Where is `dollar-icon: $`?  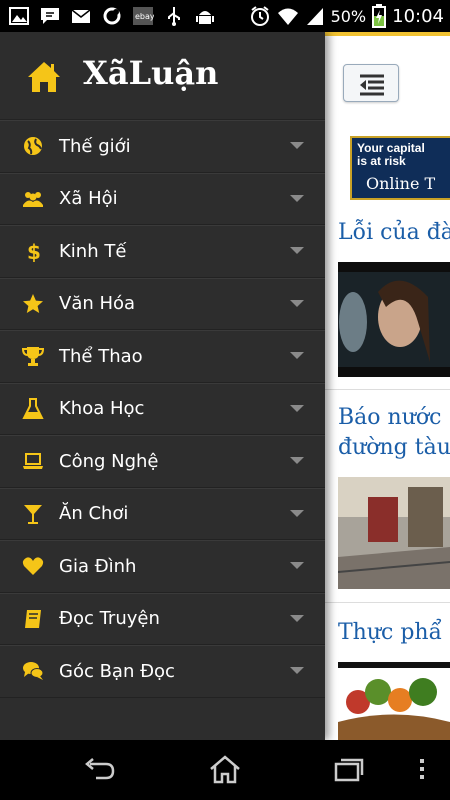 dollar-icon: $ is located at coordinates (34, 251).